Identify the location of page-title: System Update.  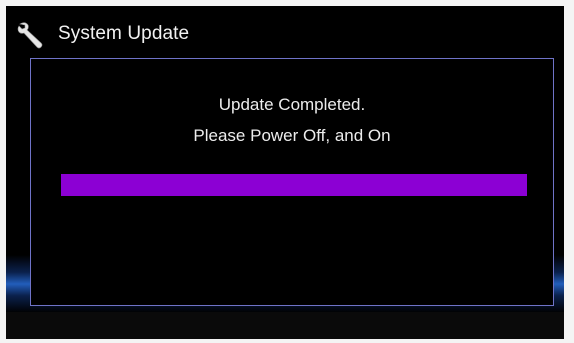
(124, 33).